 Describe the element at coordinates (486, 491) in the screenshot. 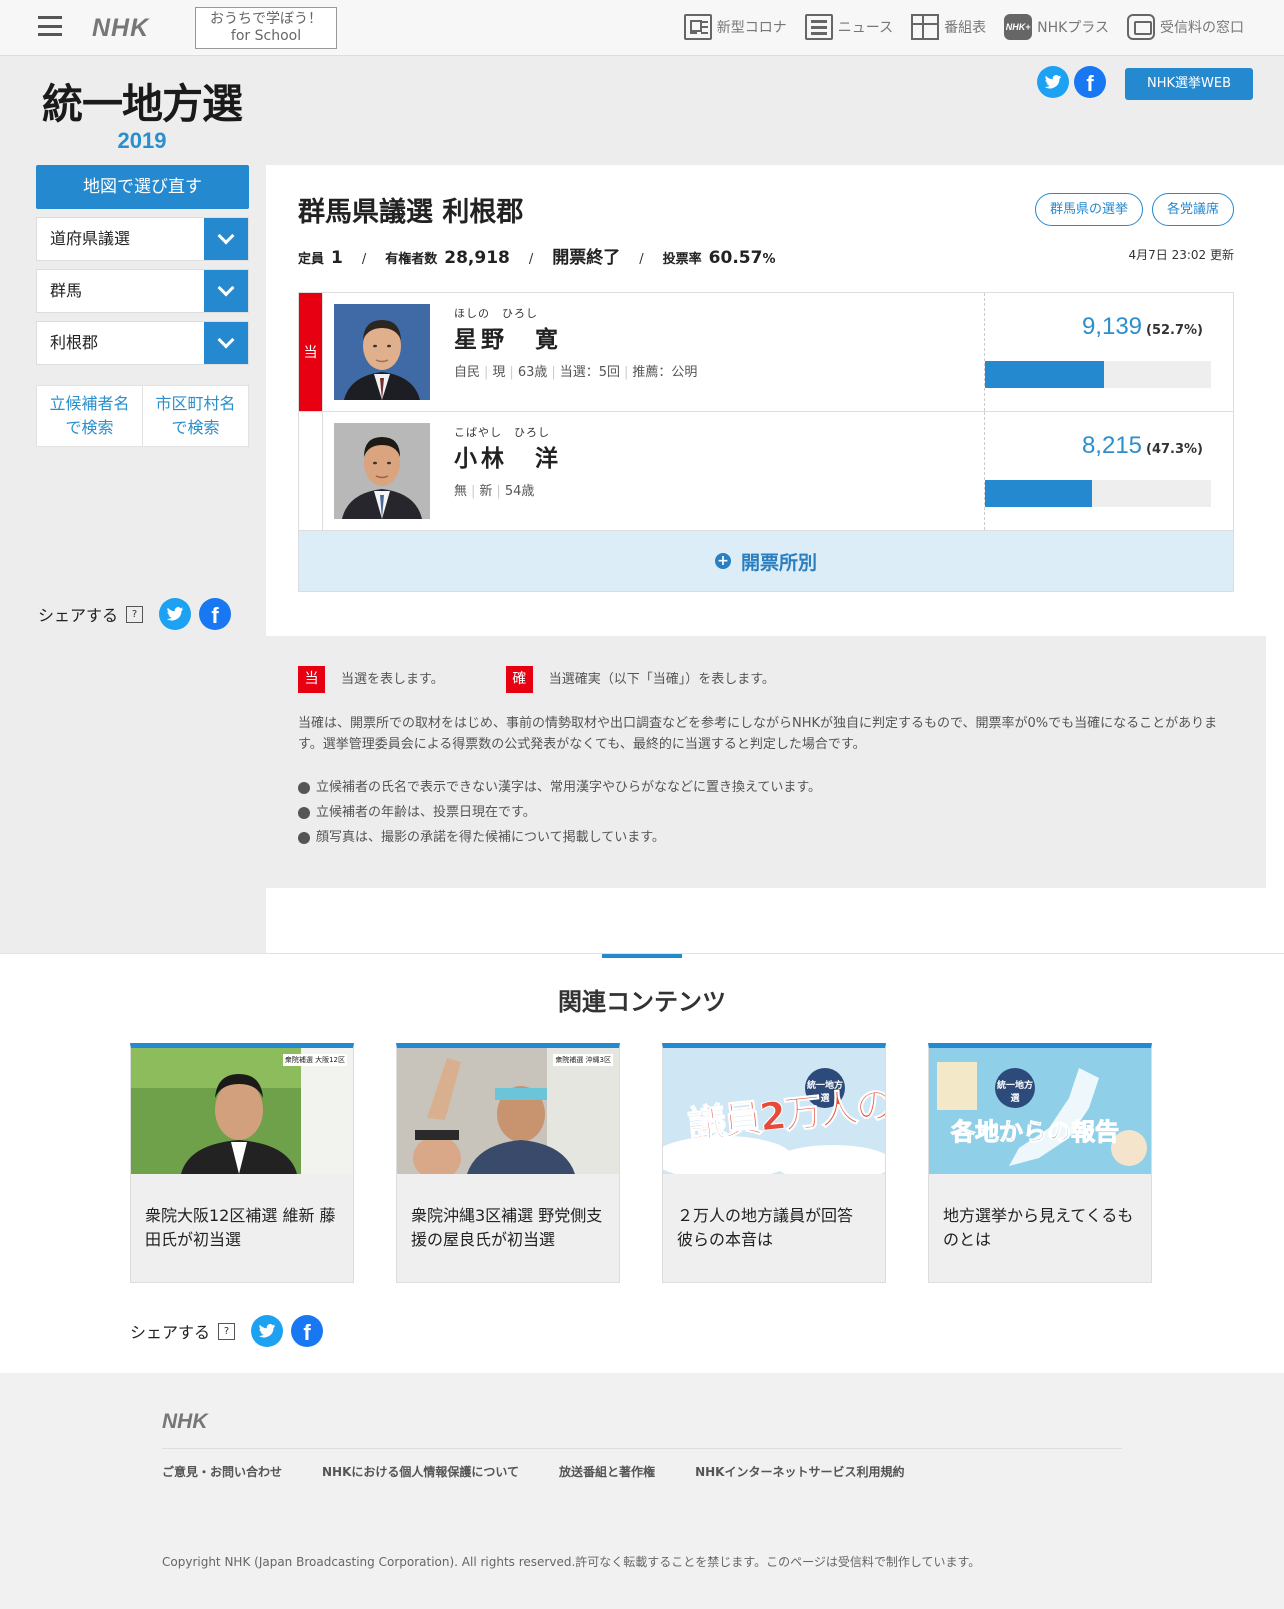

I see `status: 新` at that location.